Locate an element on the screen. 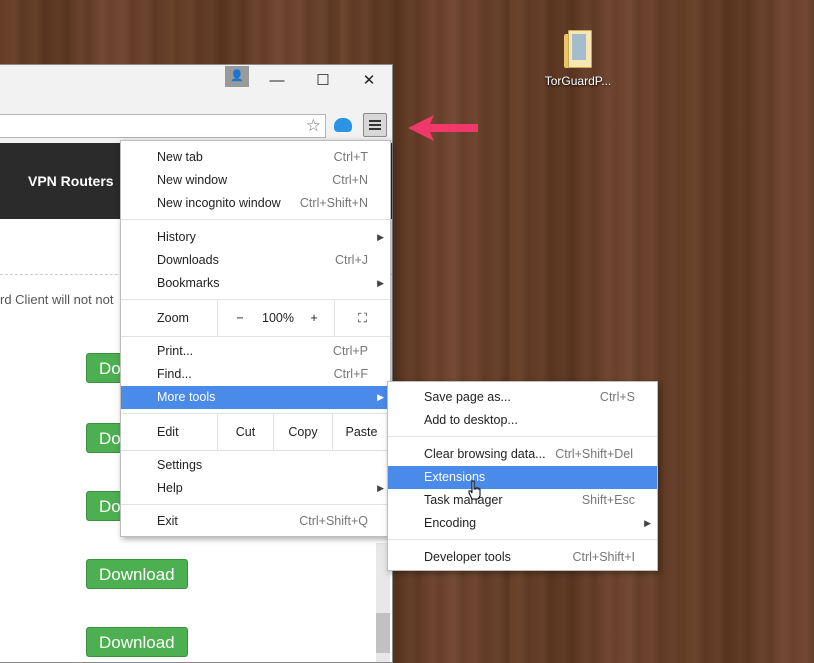 The height and width of the screenshot is (663, 814). toolbar: ☆ is located at coordinates (196, 126).